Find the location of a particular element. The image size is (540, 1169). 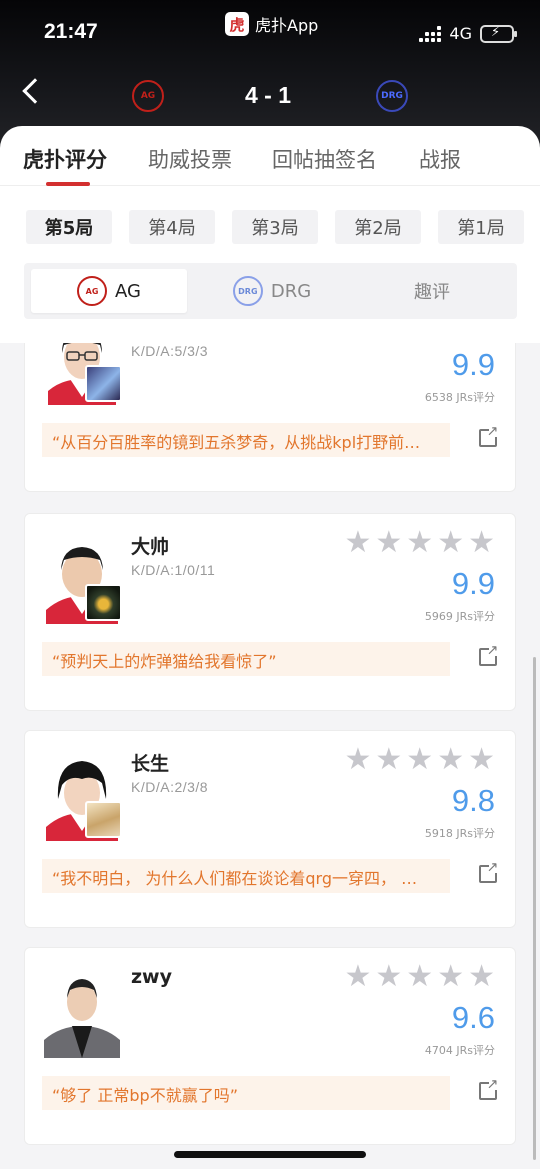

tab-cheer-vote: 助威投票 is located at coordinates (190, 159).